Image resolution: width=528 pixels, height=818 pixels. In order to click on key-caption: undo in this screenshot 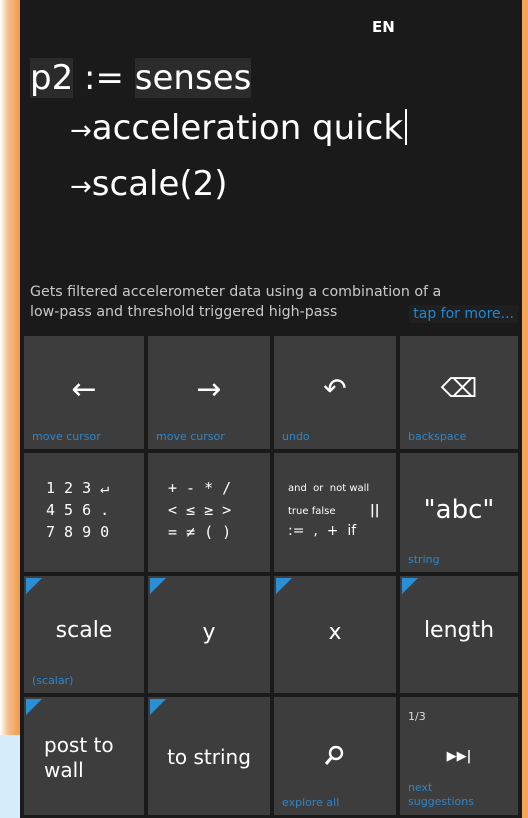, I will do `click(296, 436)`.